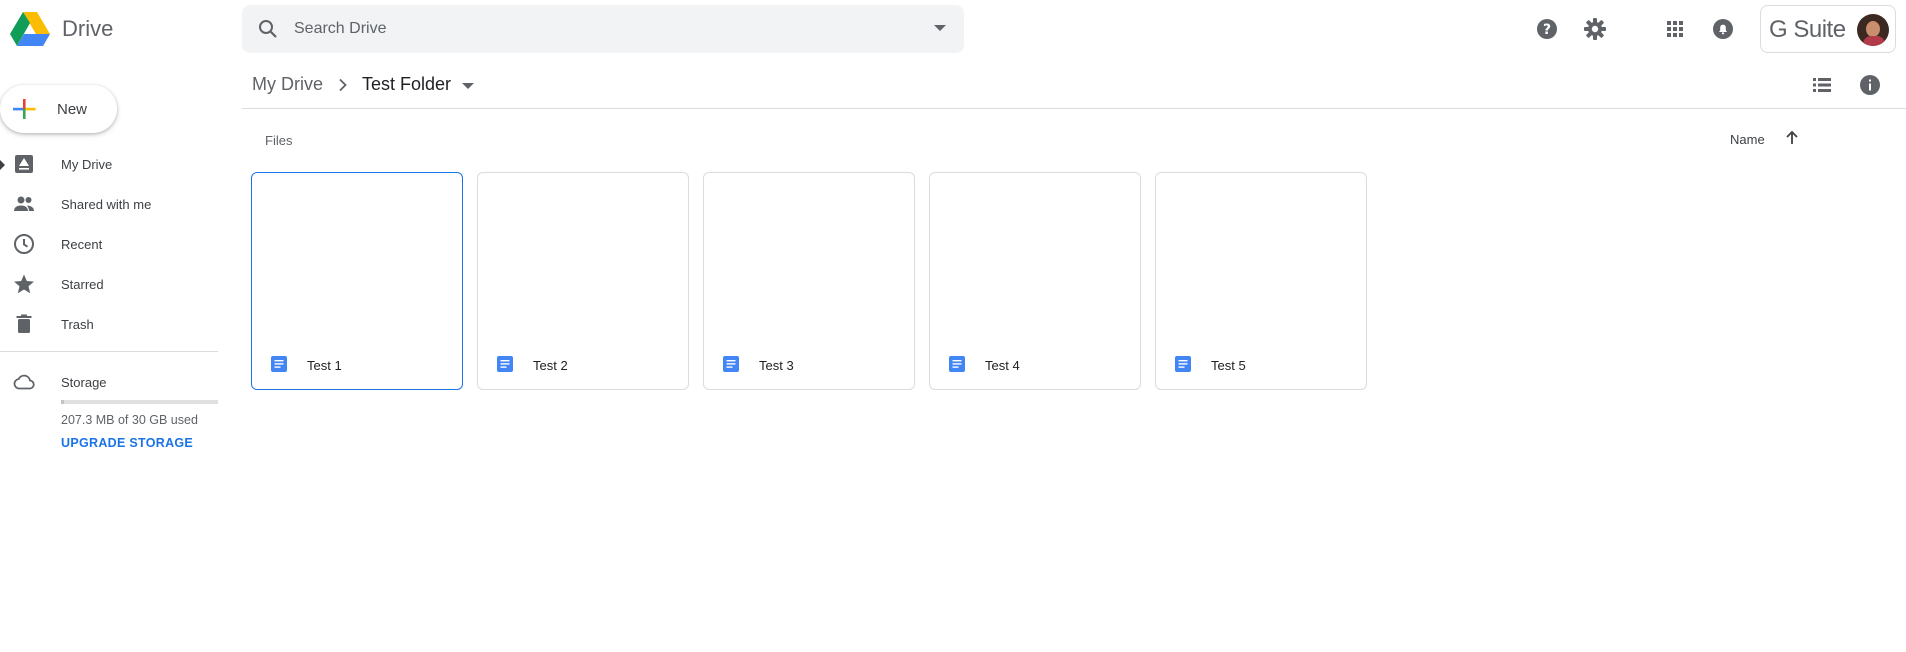  Describe the element at coordinates (24, 244) in the screenshot. I see `clock-icon` at that location.